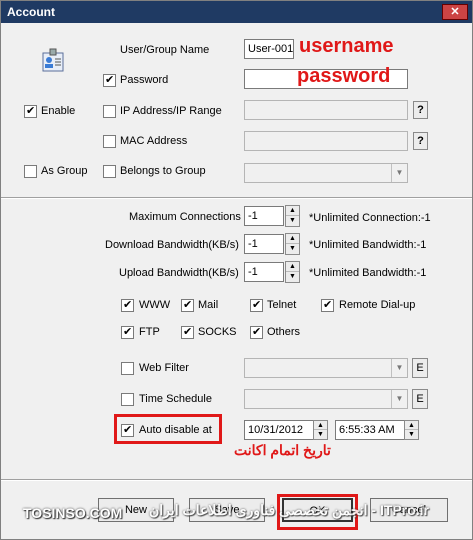  What do you see at coordinates (175, 399) in the screenshot?
I see `time-schedule-label: Time Schedule` at bounding box center [175, 399].